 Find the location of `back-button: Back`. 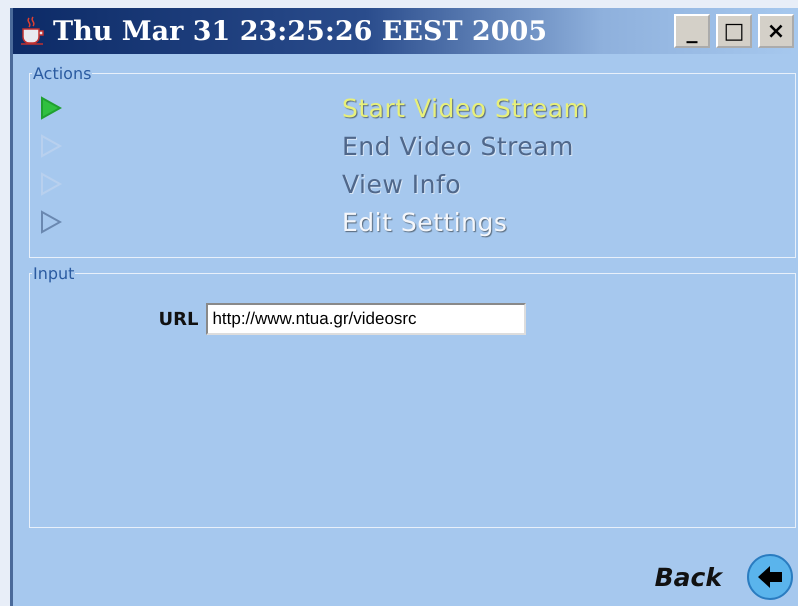

back-button: Back is located at coordinates (688, 577).